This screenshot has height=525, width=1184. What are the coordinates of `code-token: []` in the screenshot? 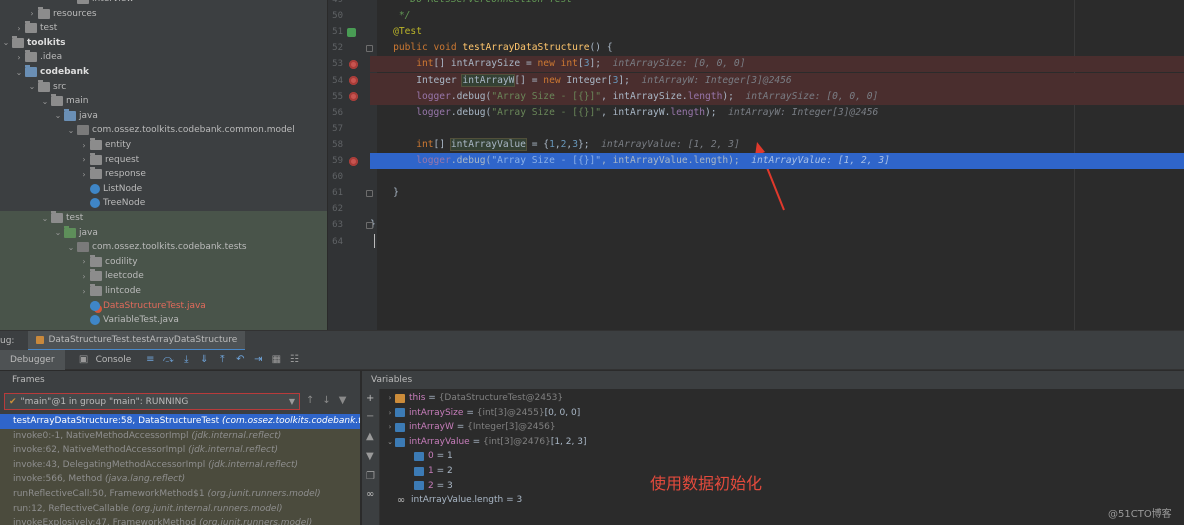 It's located at (442, 144).